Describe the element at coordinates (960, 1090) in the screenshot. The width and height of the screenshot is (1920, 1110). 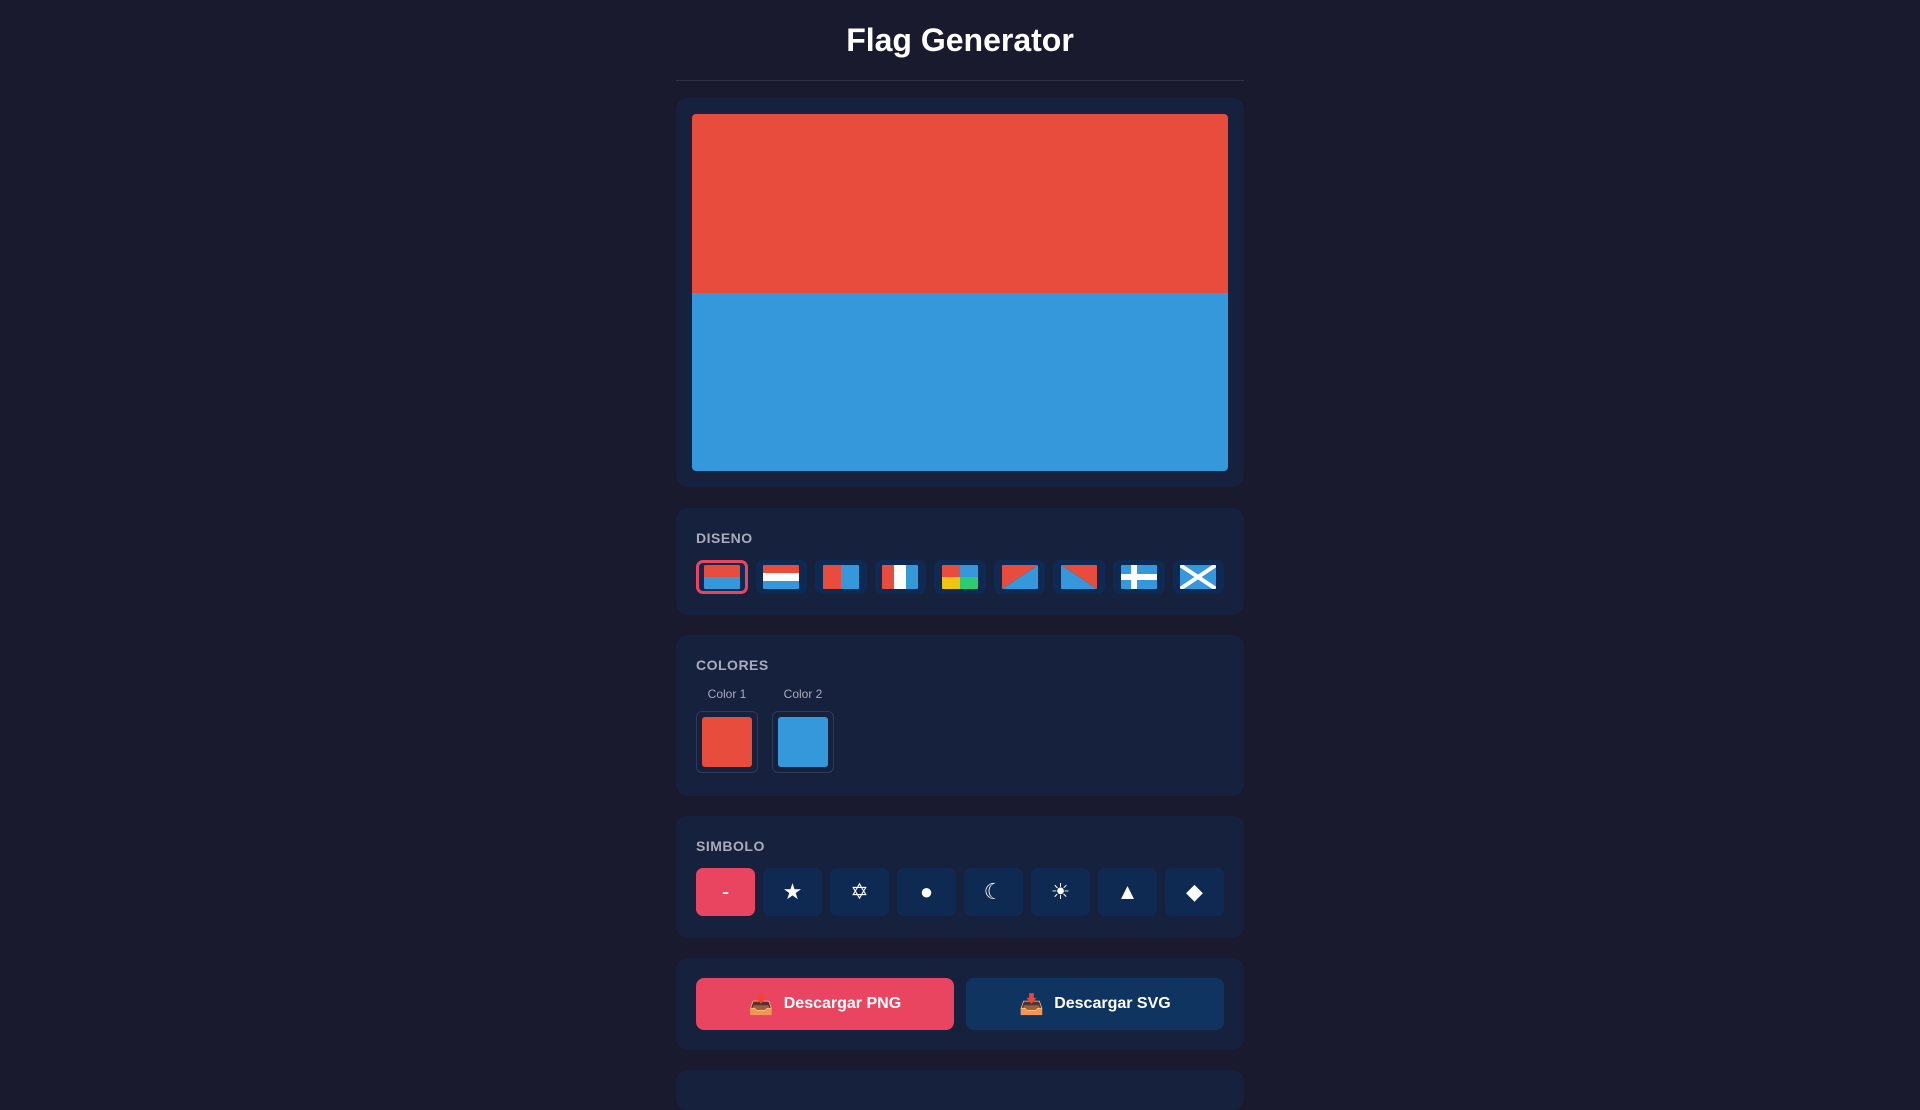
I see `next-section` at that location.